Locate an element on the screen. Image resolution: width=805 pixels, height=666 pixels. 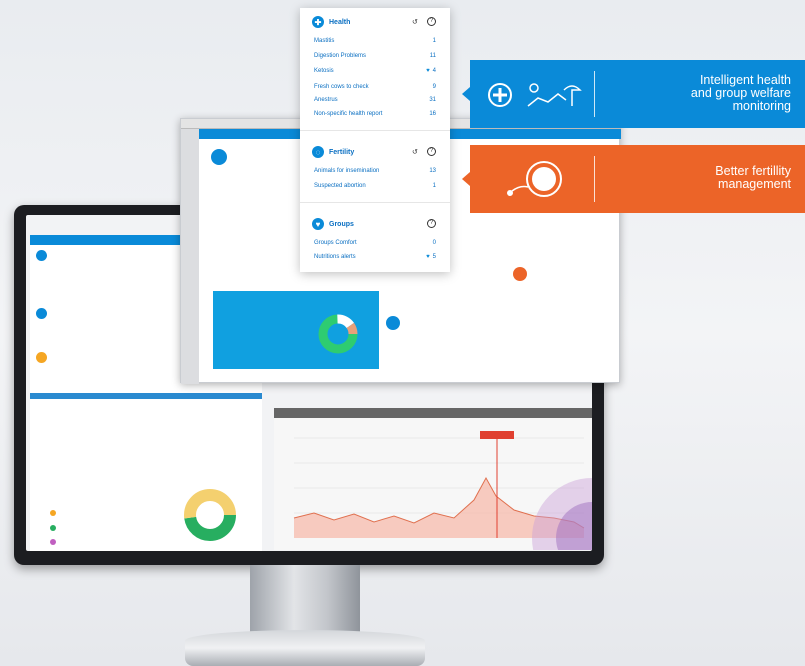
health-row-digestion: Digestion Problems 11 is located at coordinates (375, 56).